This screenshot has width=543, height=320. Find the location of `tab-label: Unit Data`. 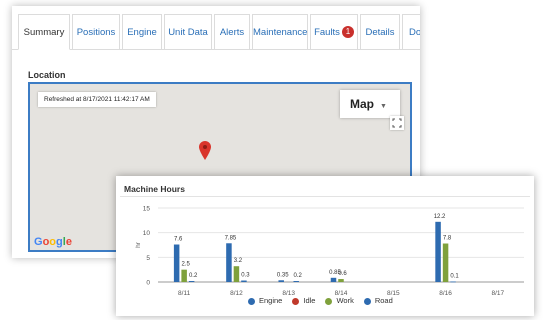

tab-label: Unit Data is located at coordinates (188, 32).